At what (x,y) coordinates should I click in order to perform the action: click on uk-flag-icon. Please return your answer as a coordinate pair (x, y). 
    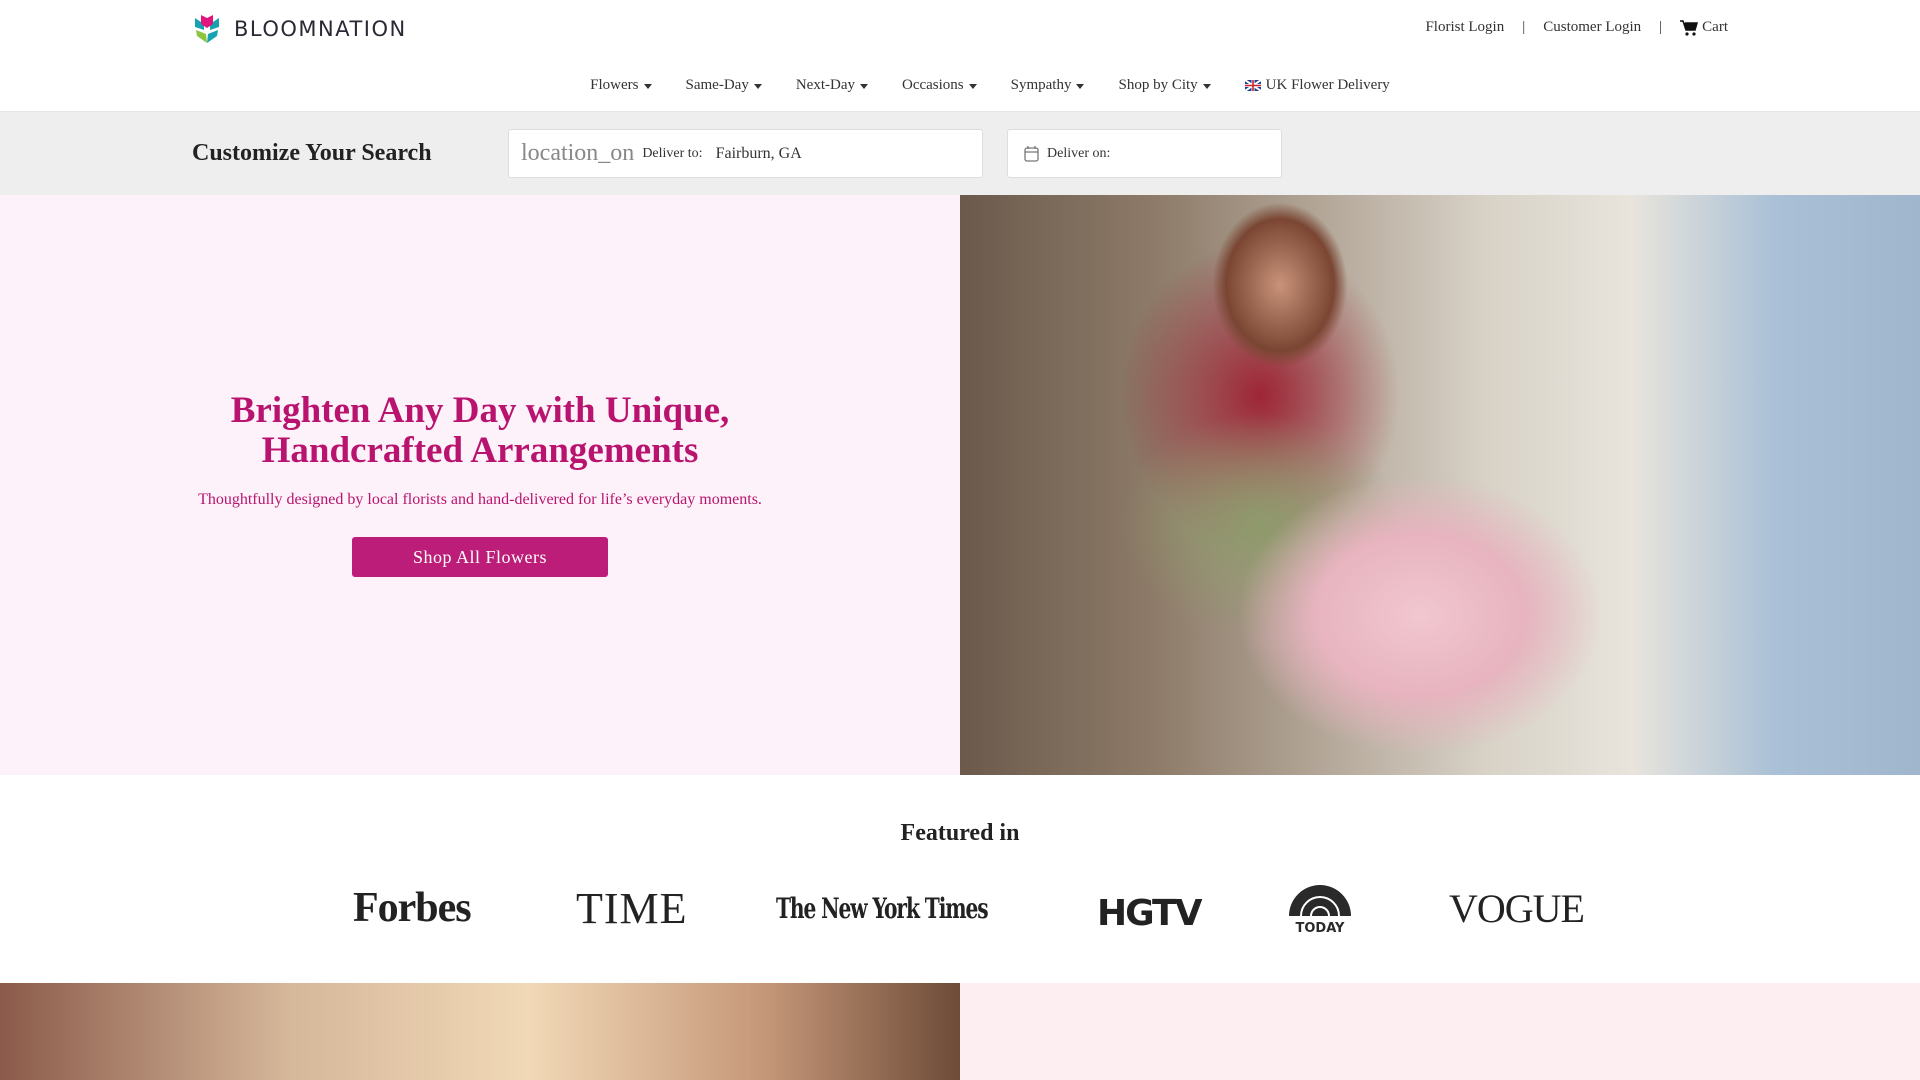
    Looking at the image, I should click on (1252, 85).